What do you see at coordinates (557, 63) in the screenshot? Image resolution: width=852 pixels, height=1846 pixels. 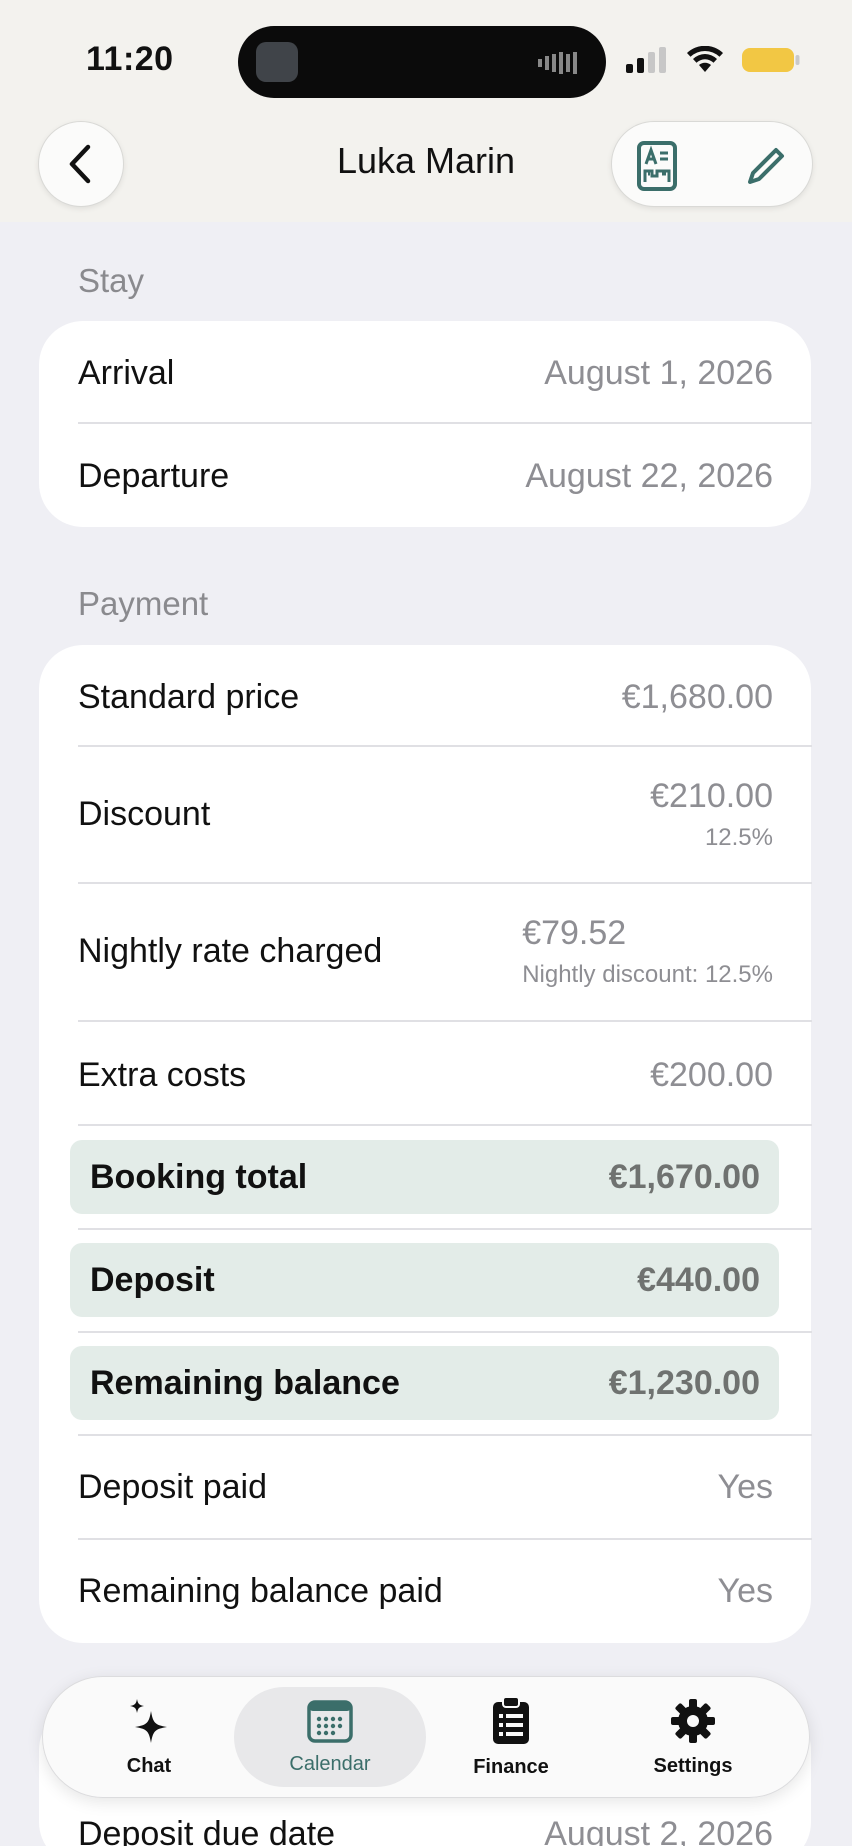 I see `audio-wave-icon` at bounding box center [557, 63].